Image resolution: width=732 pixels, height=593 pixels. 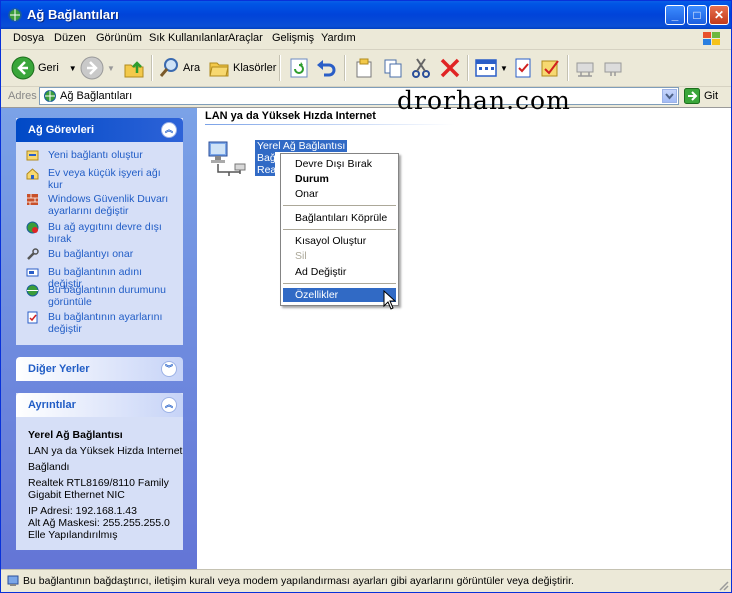 What do you see at coordinates (32, 155) in the screenshot?
I see `new-connection-icon` at bounding box center [32, 155].